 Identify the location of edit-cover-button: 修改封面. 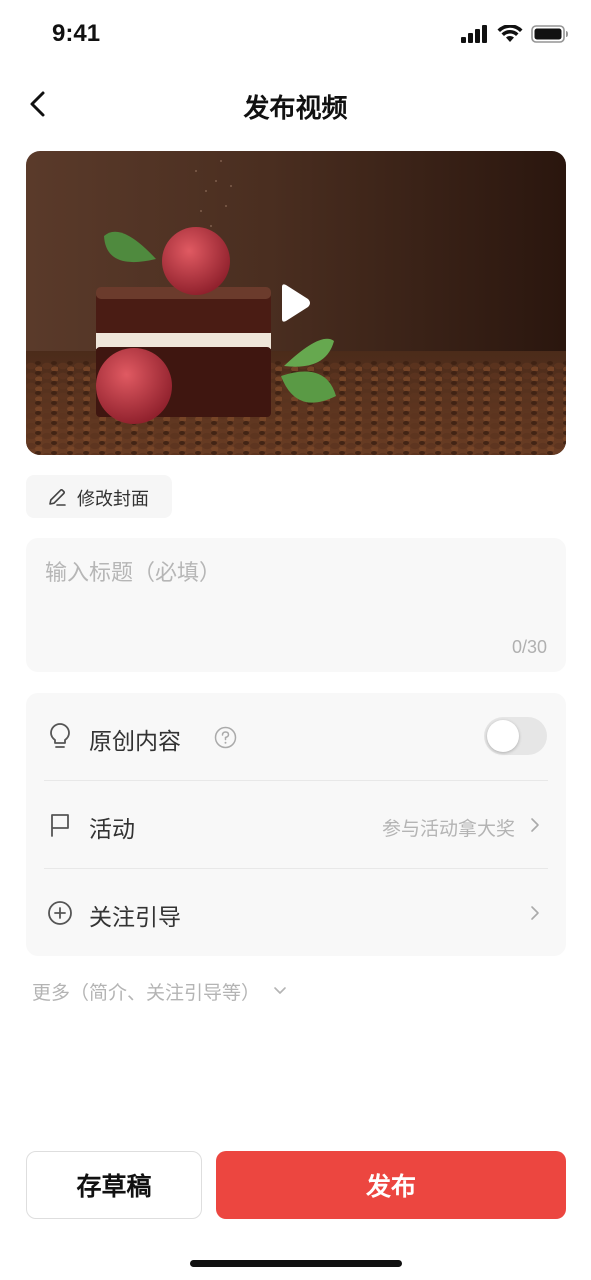
(99, 496).